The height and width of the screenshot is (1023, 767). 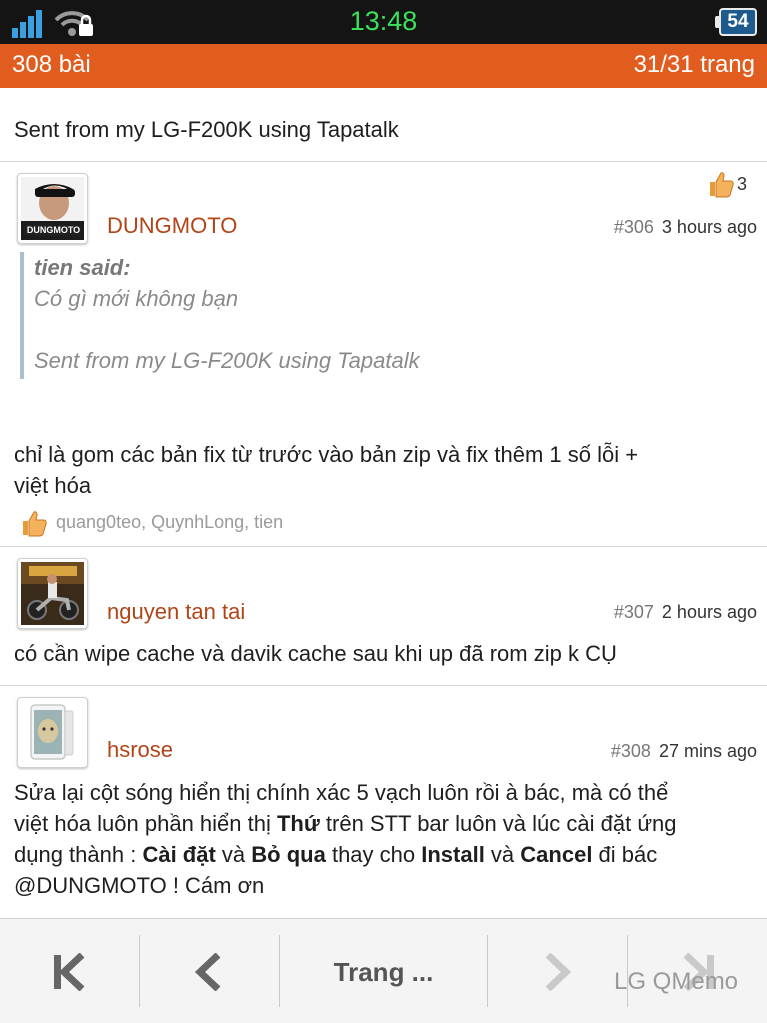 I want to click on post-count: 308 bài, so click(x=51, y=64).